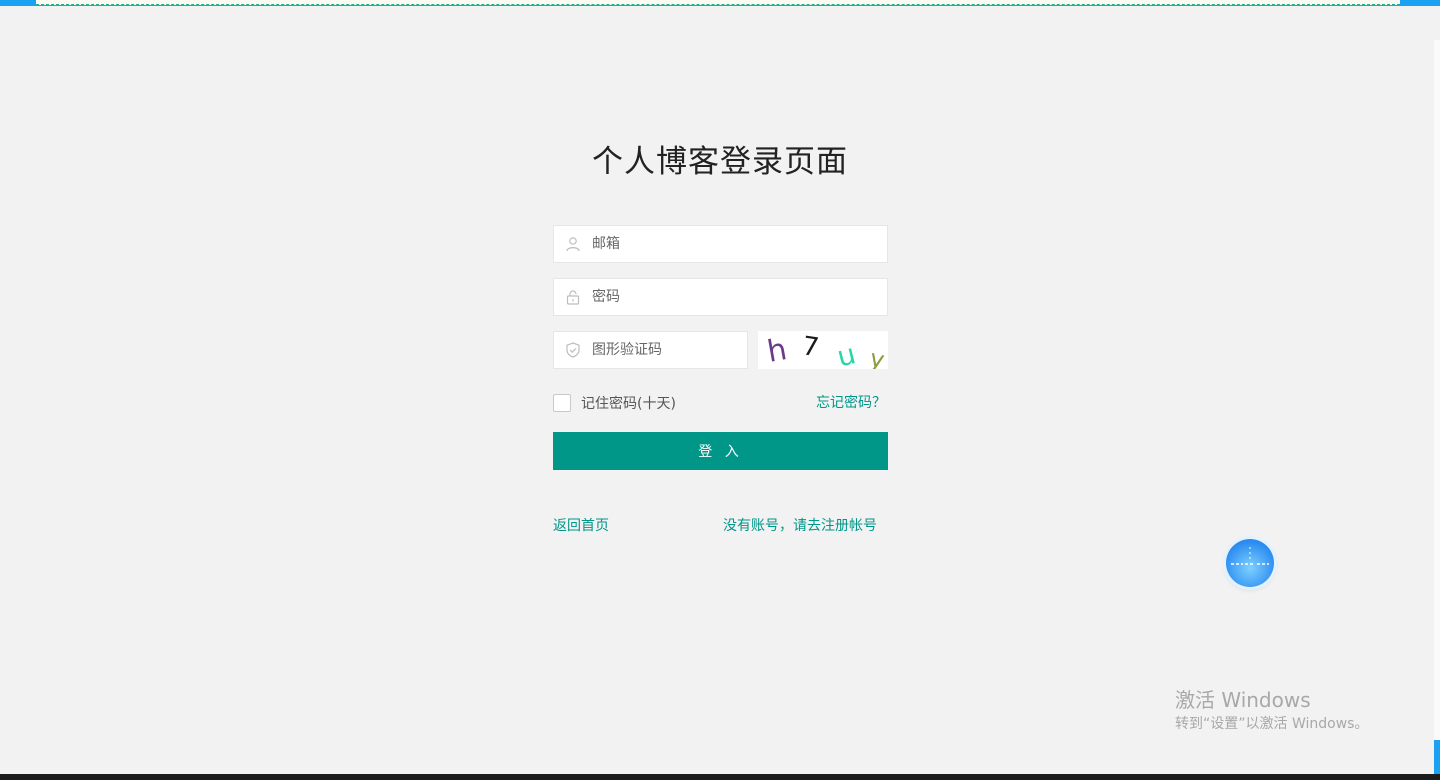  I want to click on bottom-border, so click(720, 777).